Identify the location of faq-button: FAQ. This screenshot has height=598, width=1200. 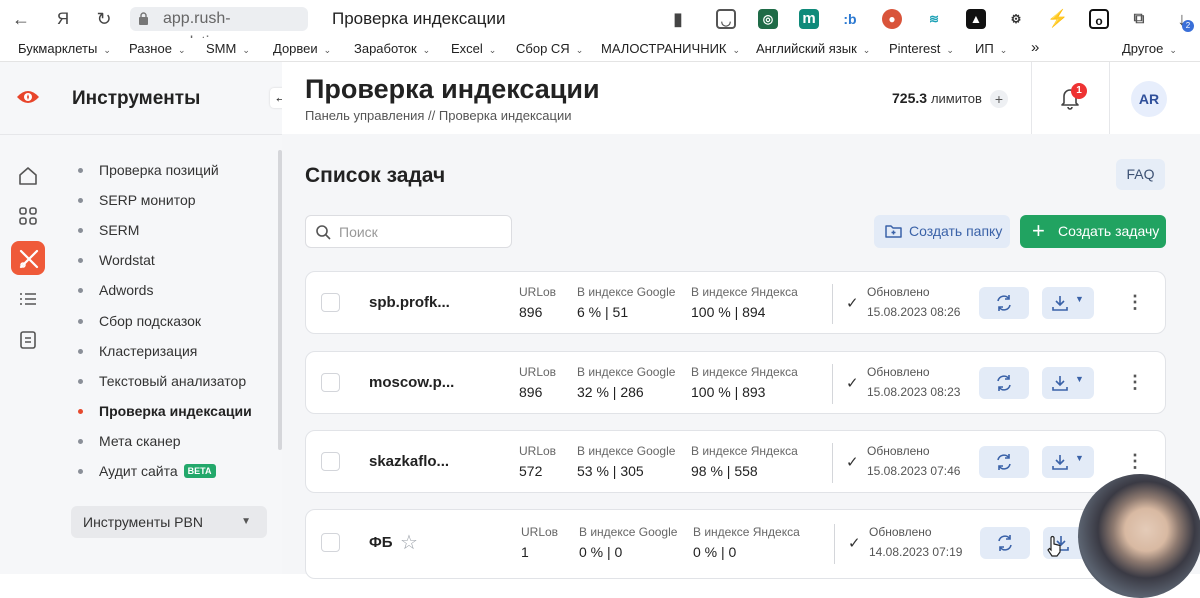
(1140, 174).